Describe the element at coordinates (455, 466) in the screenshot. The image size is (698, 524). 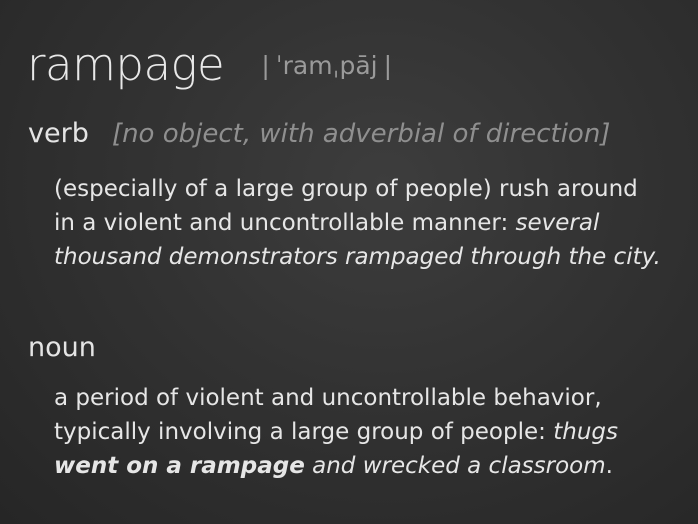
I see `example-text: and wrecked a classroom` at that location.